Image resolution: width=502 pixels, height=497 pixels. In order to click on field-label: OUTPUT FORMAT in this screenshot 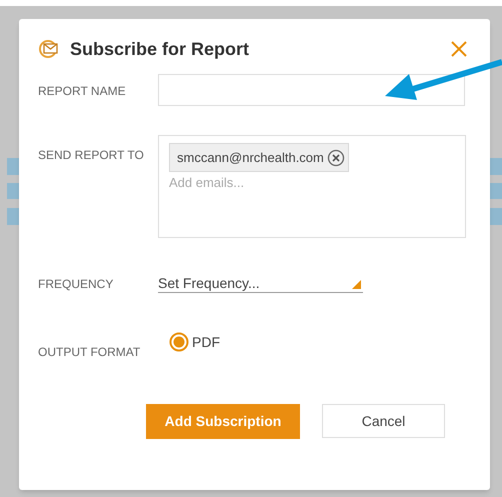, I will do `click(90, 352)`.